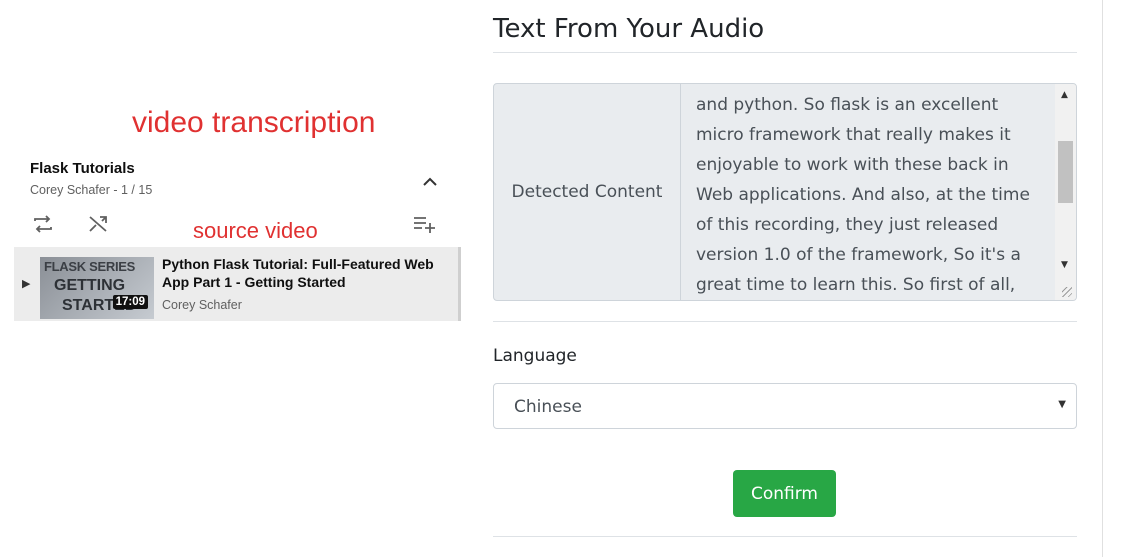  I want to click on video-author: Corey Schafer, so click(202, 305).